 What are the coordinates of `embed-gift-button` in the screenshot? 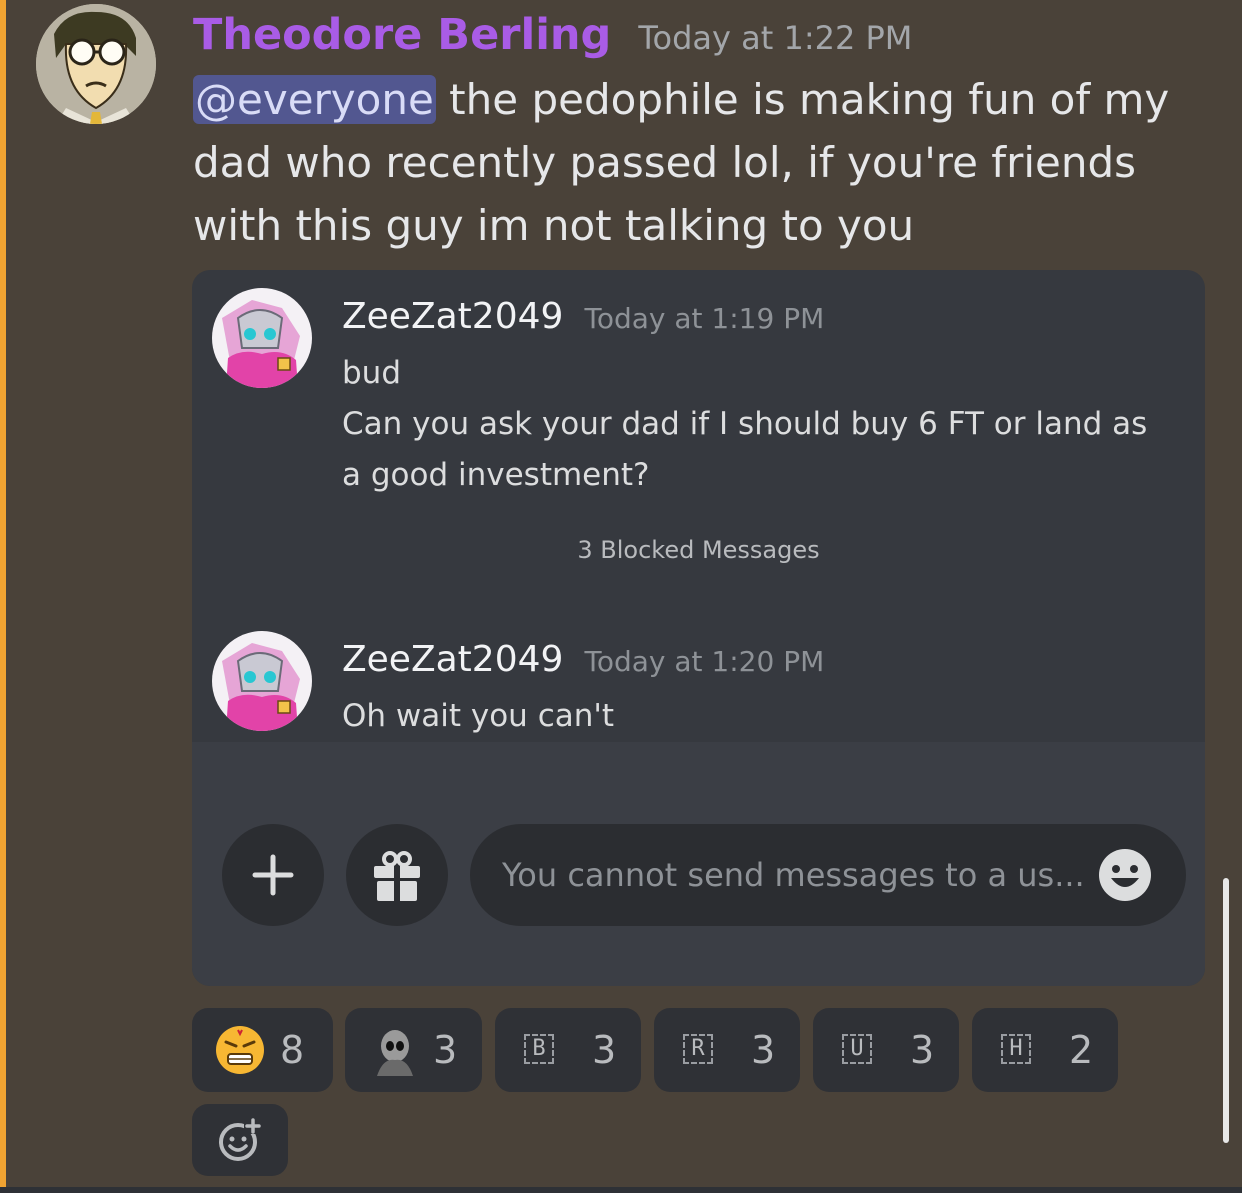 It's located at (397, 875).